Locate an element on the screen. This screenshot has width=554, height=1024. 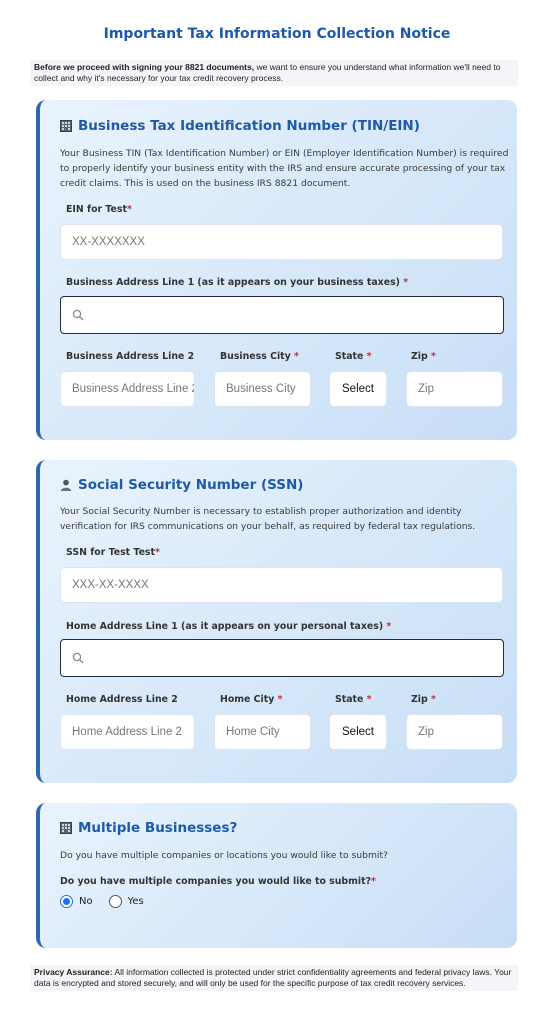
home-zip-input: Zip is located at coordinates (454, 732).